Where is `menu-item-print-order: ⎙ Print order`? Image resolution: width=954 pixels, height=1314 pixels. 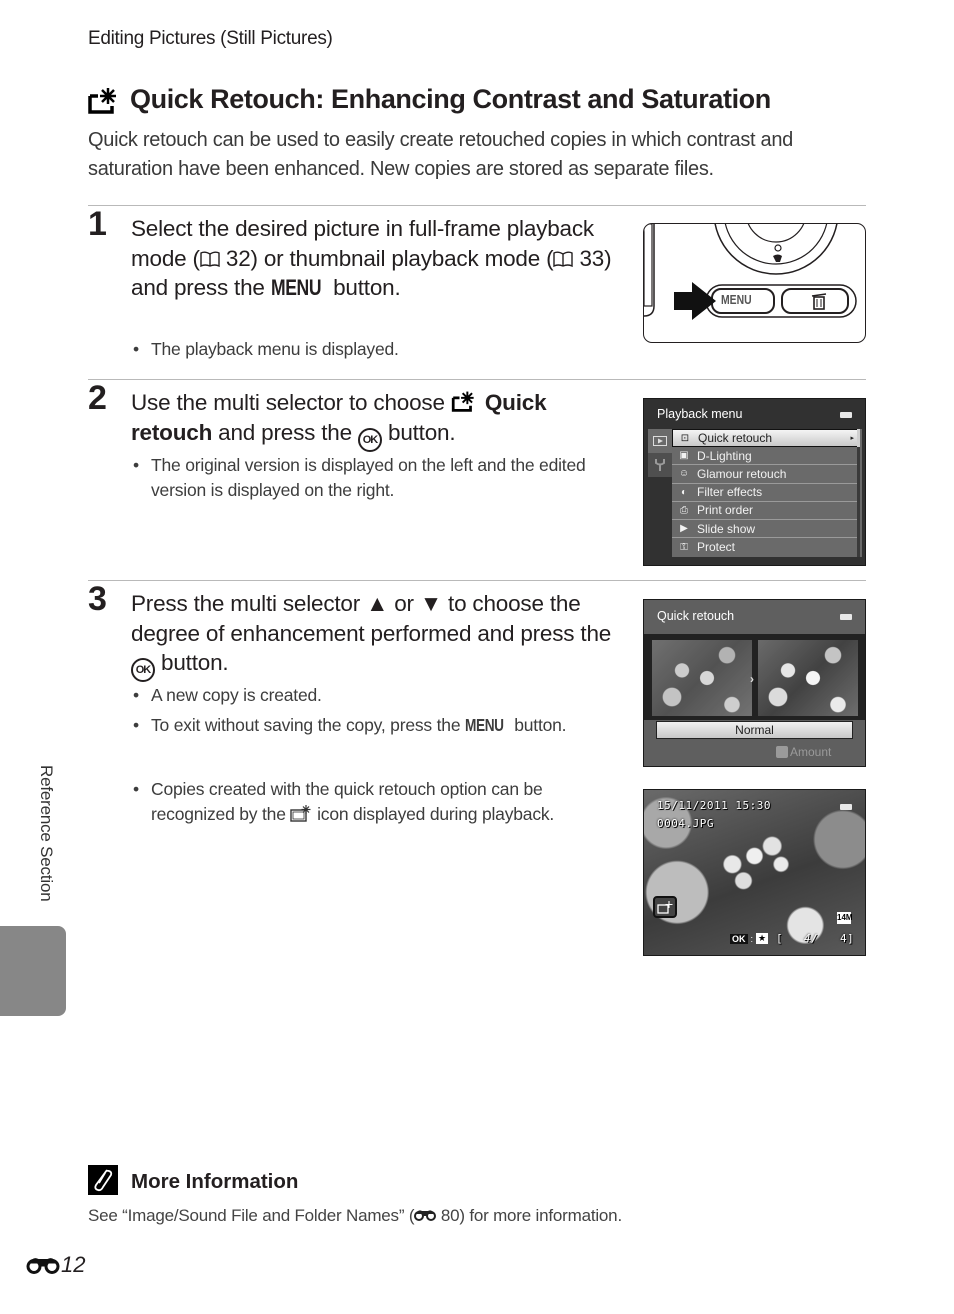
menu-item-print-order: ⎙ Print order is located at coordinates (765, 511).